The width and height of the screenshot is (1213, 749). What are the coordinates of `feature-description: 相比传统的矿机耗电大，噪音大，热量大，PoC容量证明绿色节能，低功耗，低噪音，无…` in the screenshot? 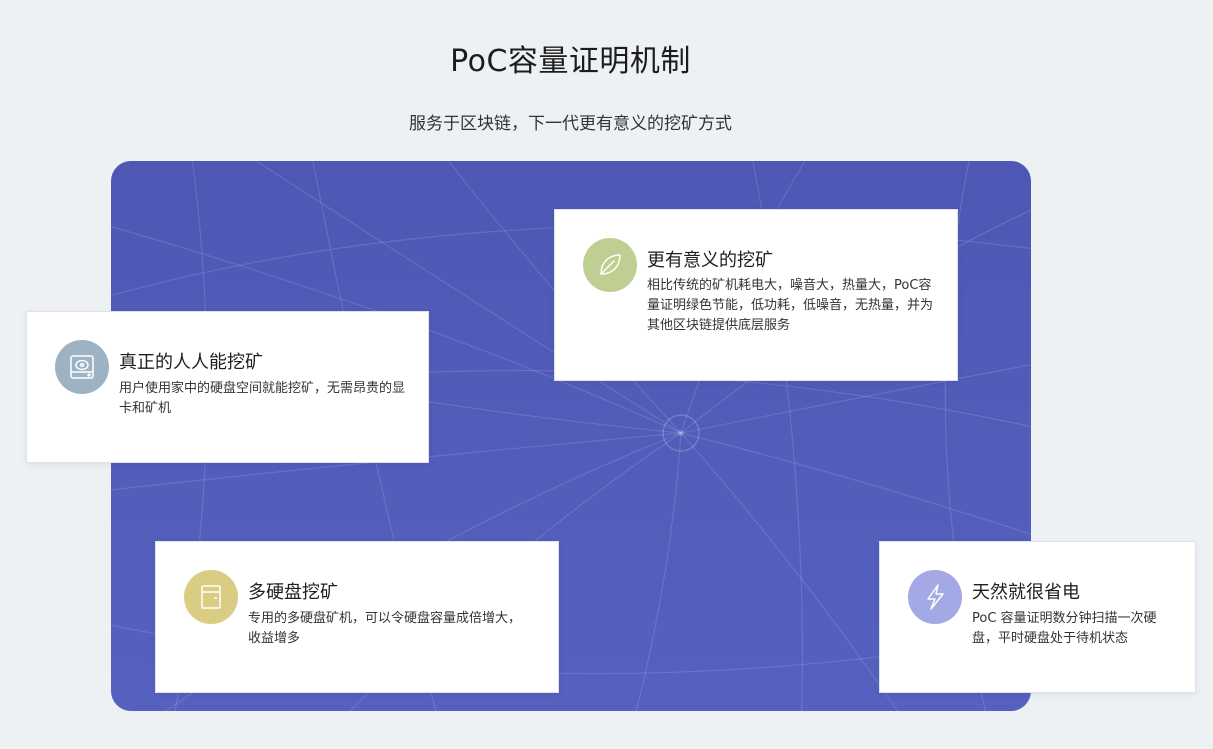 It's located at (790, 305).